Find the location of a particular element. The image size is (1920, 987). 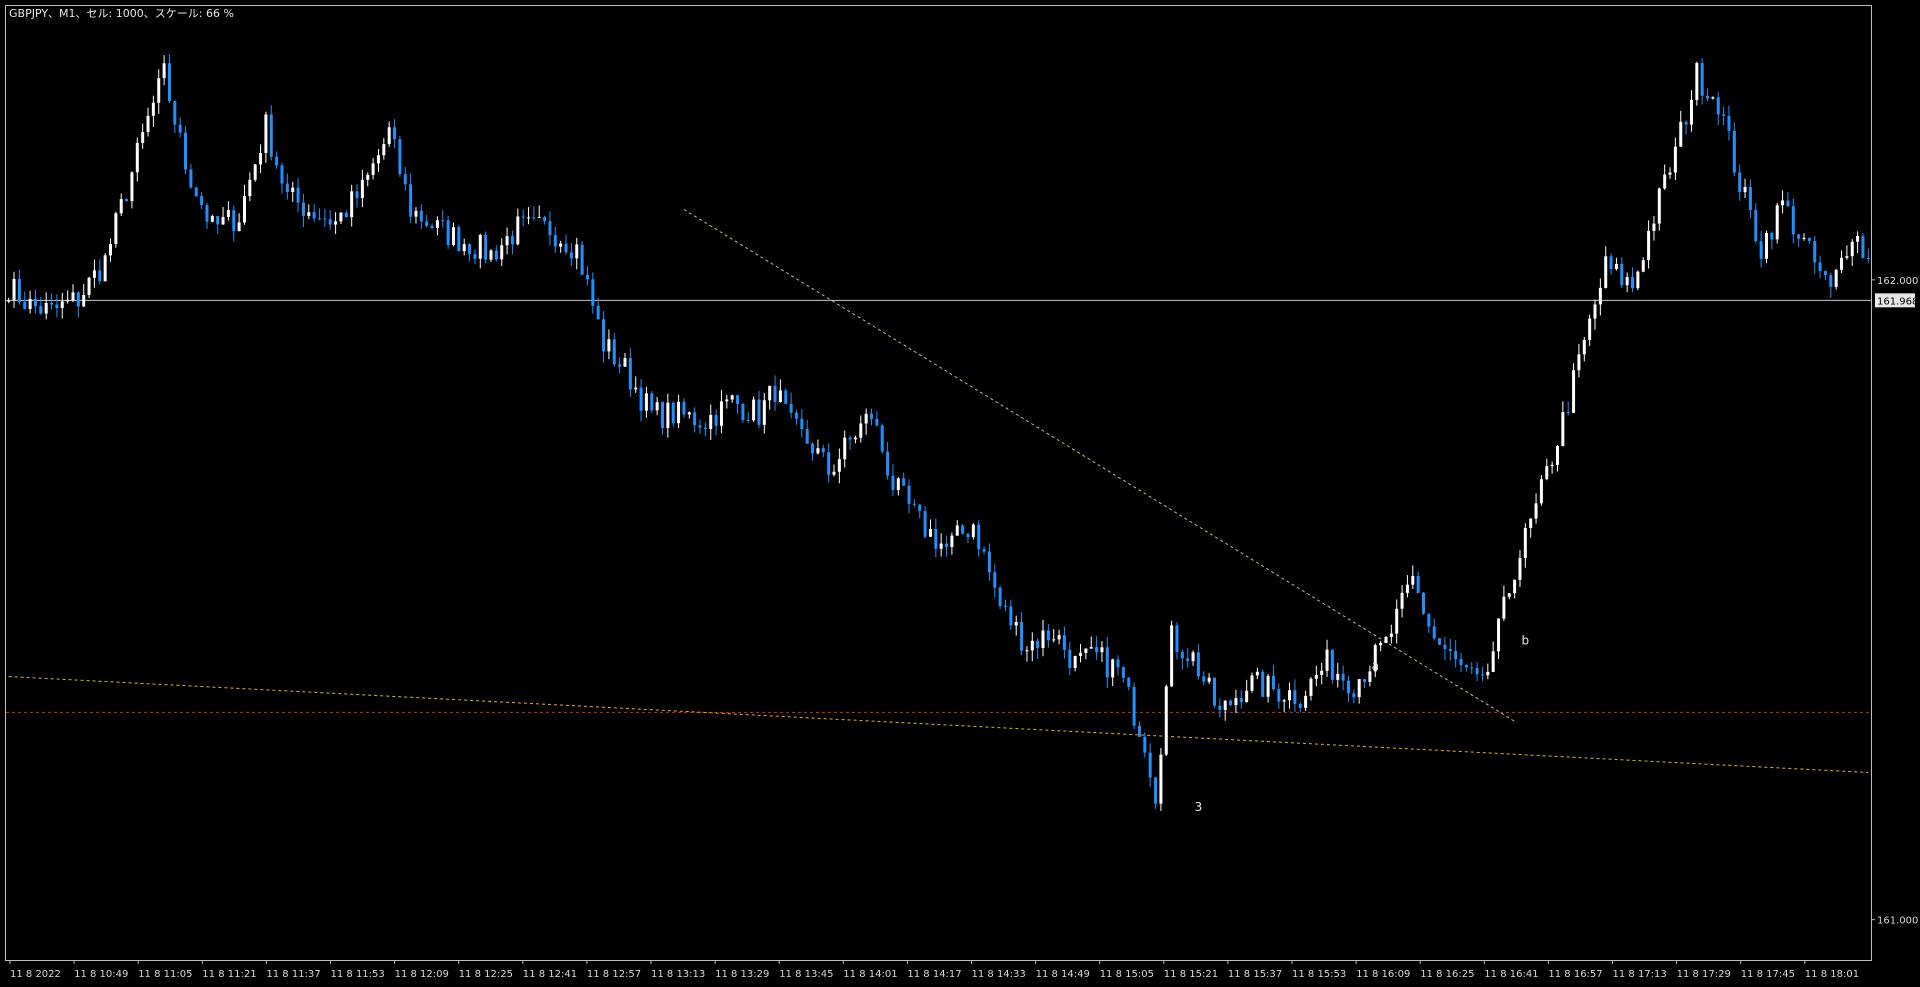

x-tick-label: 11 8 12:09 is located at coordinates (422, 974).